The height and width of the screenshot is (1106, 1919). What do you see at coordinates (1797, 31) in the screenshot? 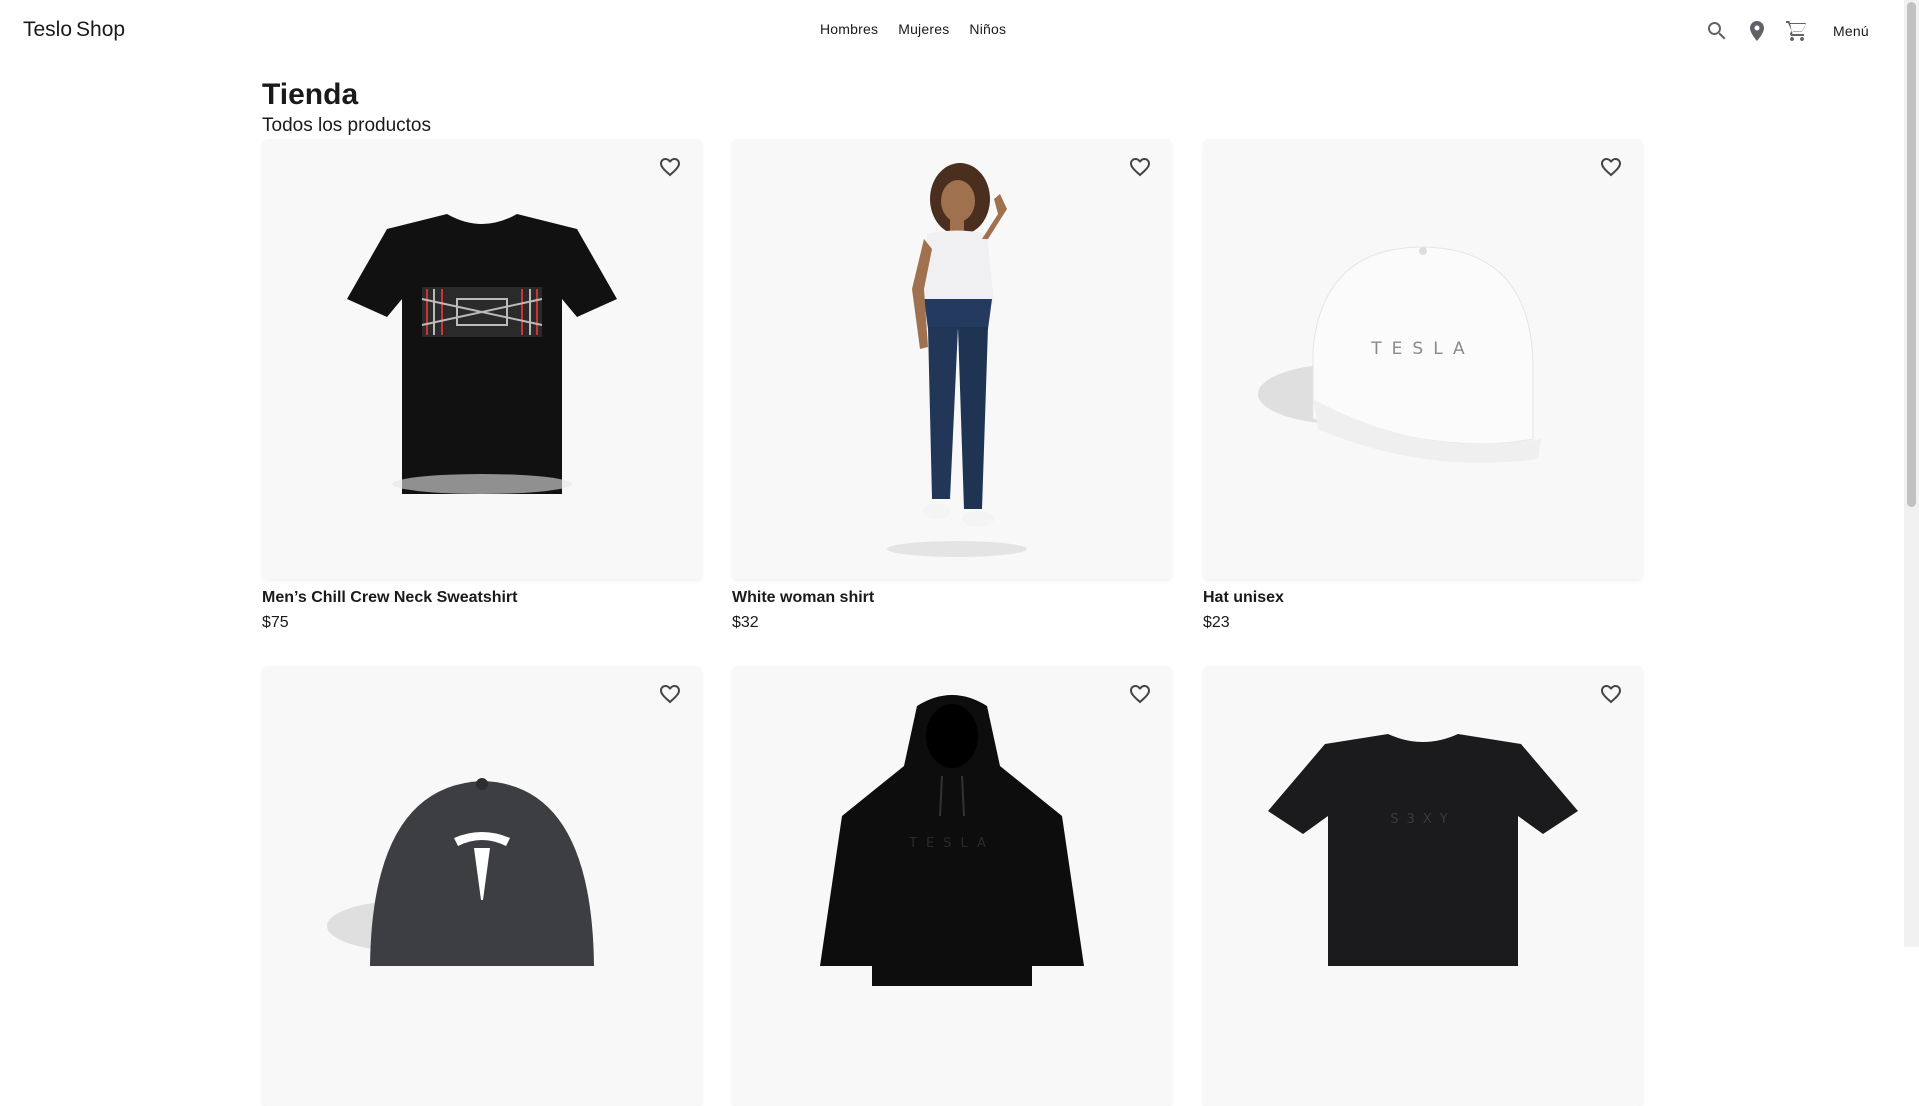
I see `cart-icon` at bounding box center [1797, 31].